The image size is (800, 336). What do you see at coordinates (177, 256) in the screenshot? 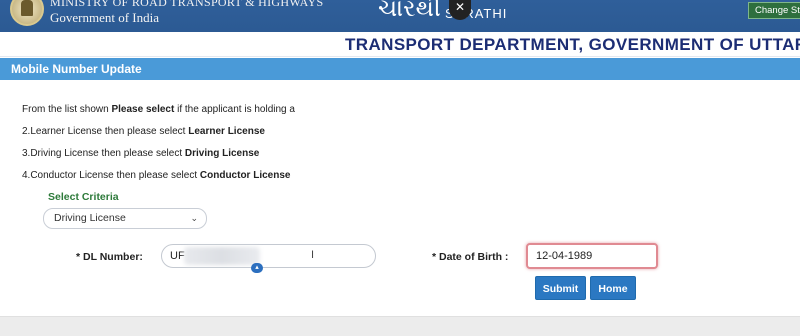
I see `dl-number-value: UF` at bounding box center [177, 256].